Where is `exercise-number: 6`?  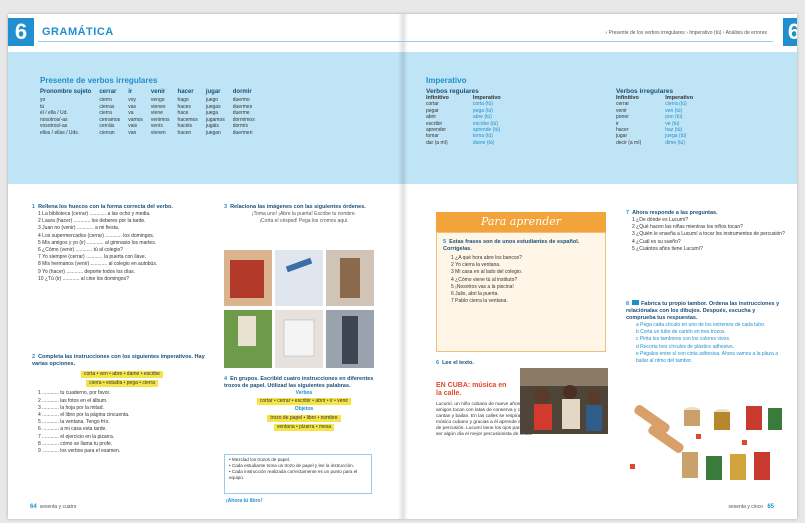
exercise-number: 6 is located at coordinates (438, 363).